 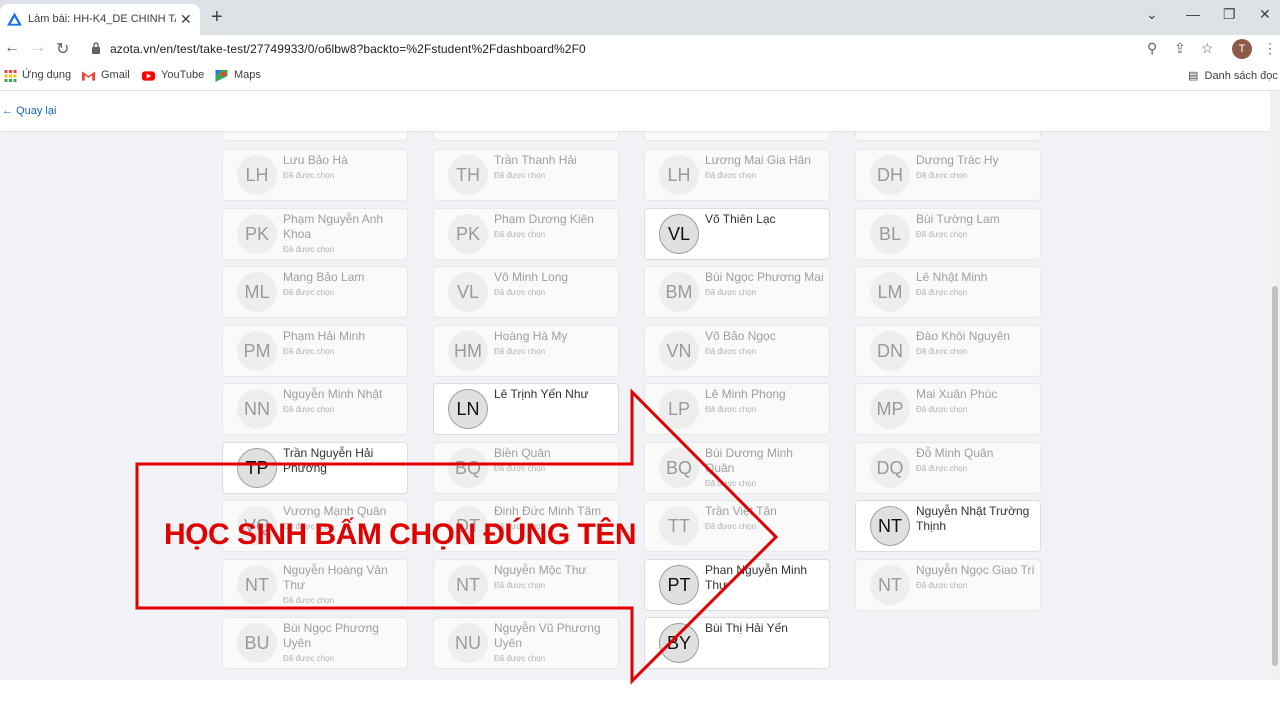 I want to click on student-card: VL Võ Minh Long Đã được chọn, so click(x=526, y=292).